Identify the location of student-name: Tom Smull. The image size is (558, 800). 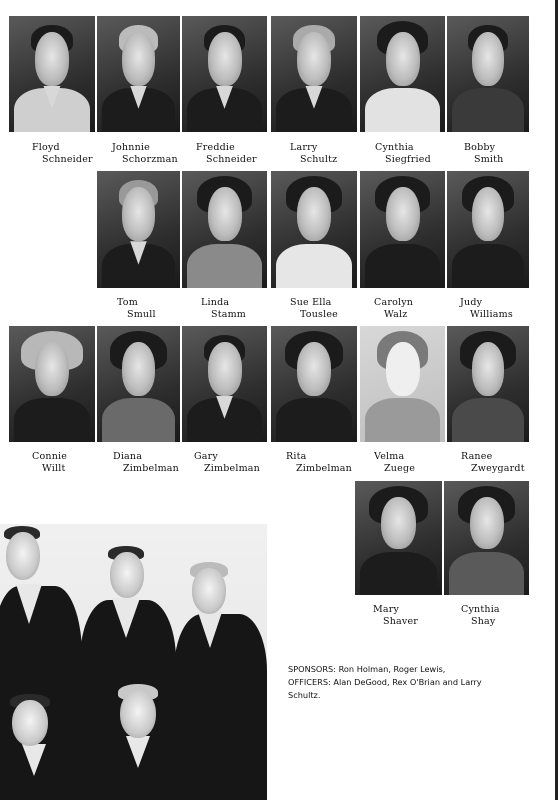
(136, 308).